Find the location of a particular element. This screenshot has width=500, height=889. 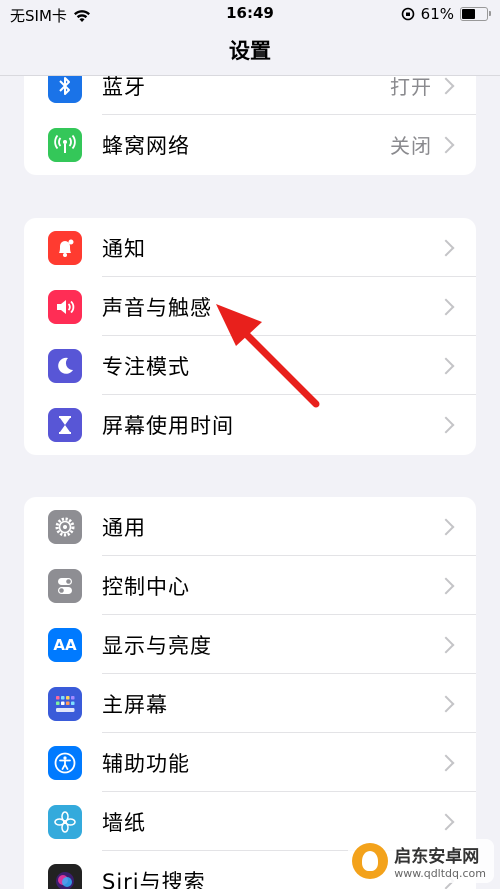

toggle-icon is located at coordinates (65, 585).